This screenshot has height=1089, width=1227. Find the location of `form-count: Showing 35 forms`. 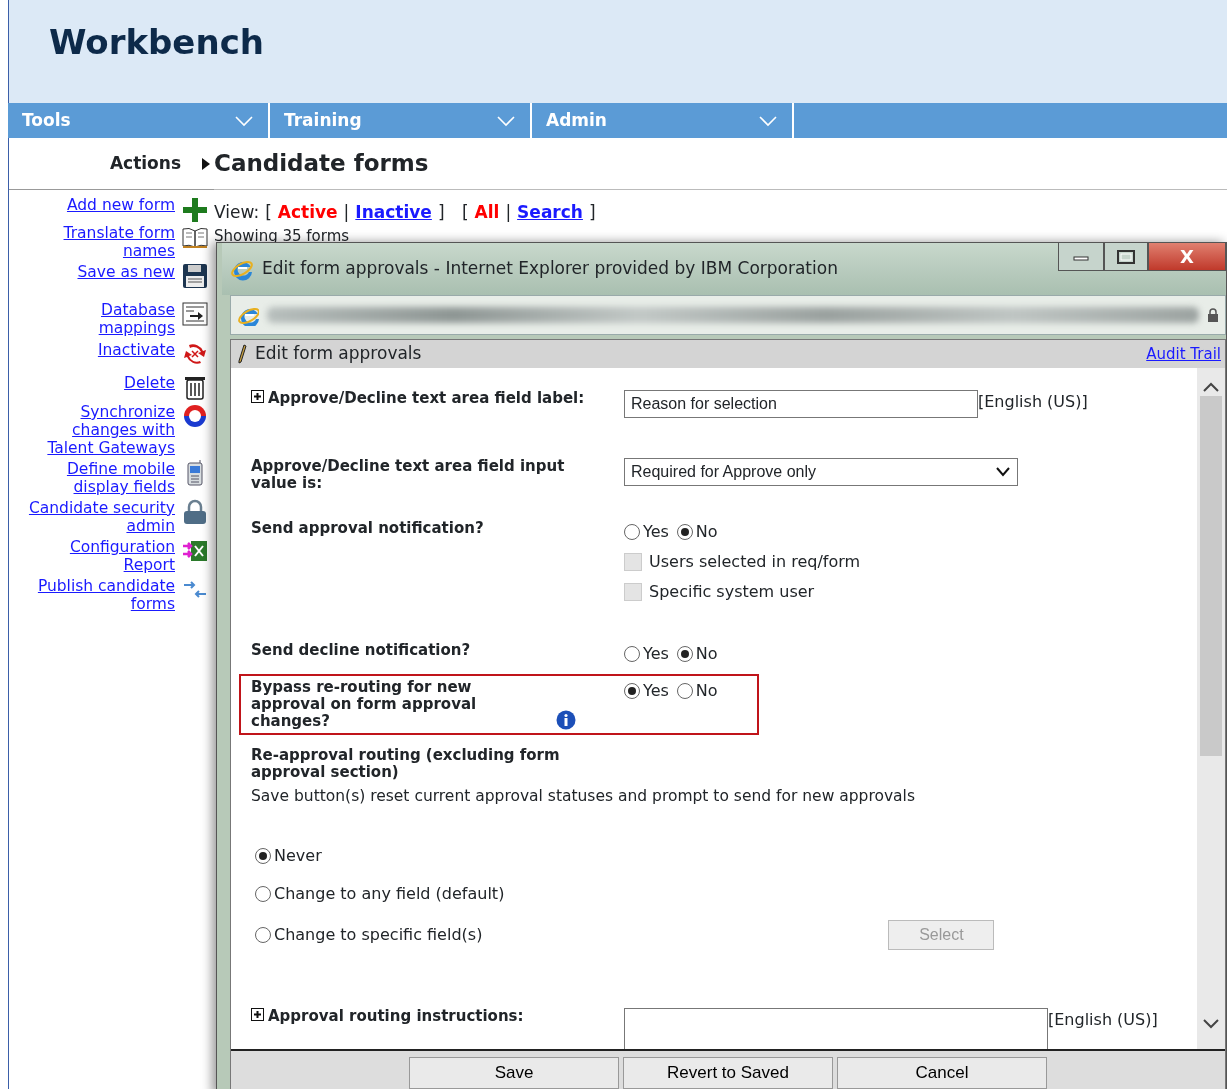

form-count: Showing 35 forms is located at coordinates (282, 235).